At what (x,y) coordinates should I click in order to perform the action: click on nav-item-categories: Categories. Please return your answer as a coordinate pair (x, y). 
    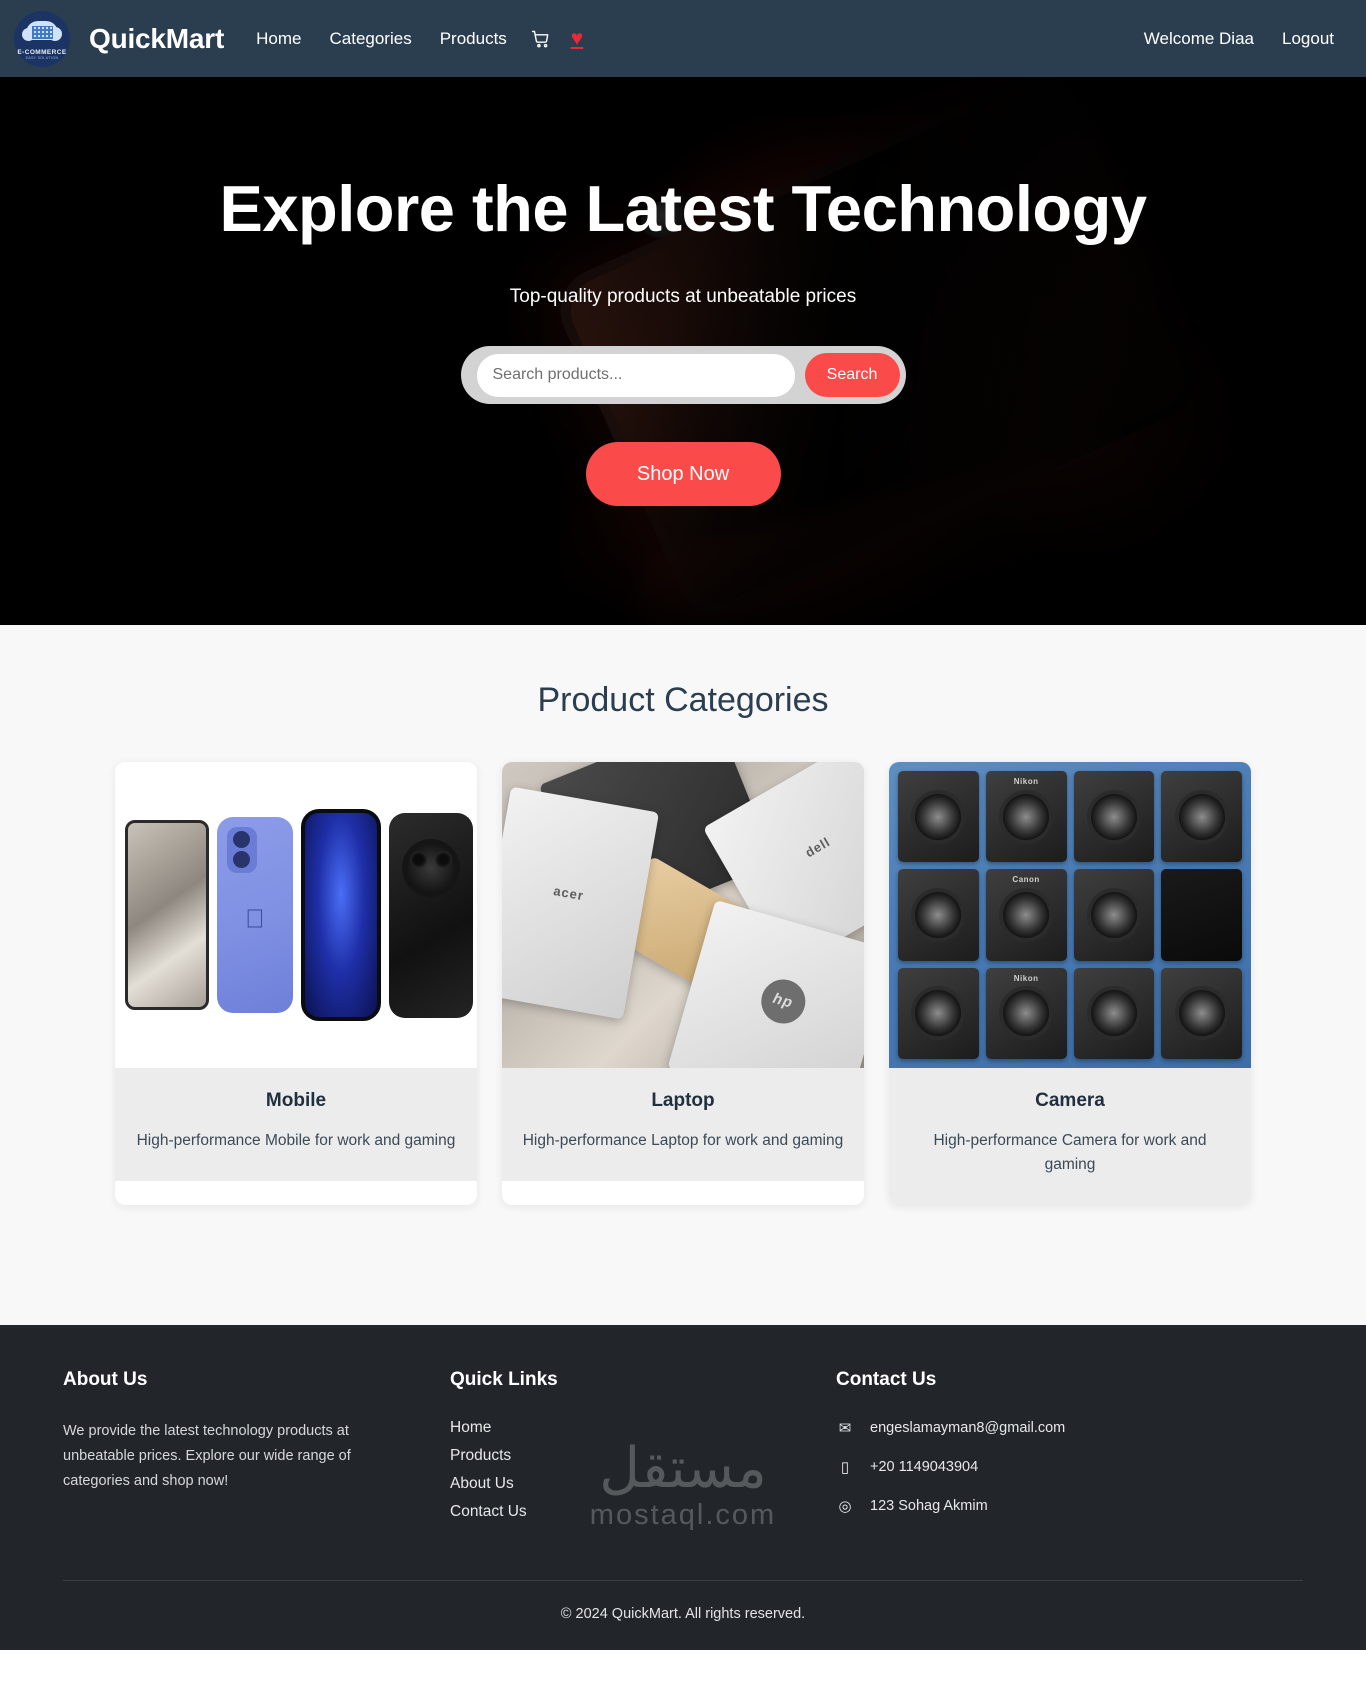
    Looking at the image, I should click on (370, 39).